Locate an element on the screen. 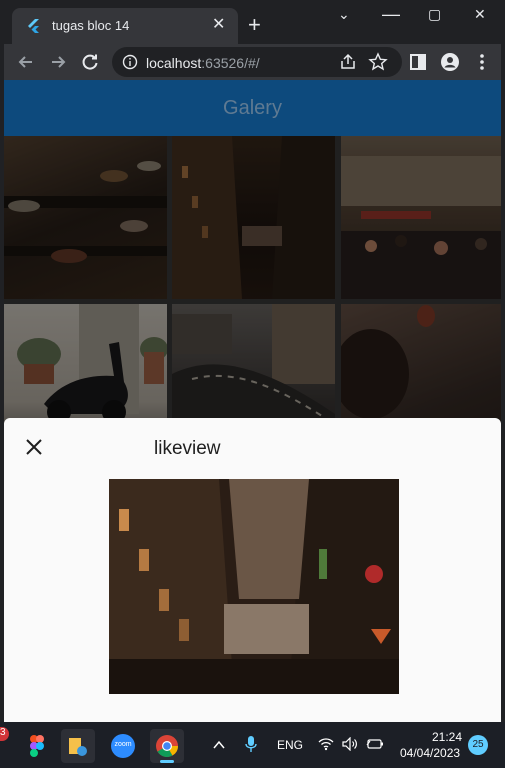 The image size is (505, 768). app-title: Galery is located at coordinates (252, 108).